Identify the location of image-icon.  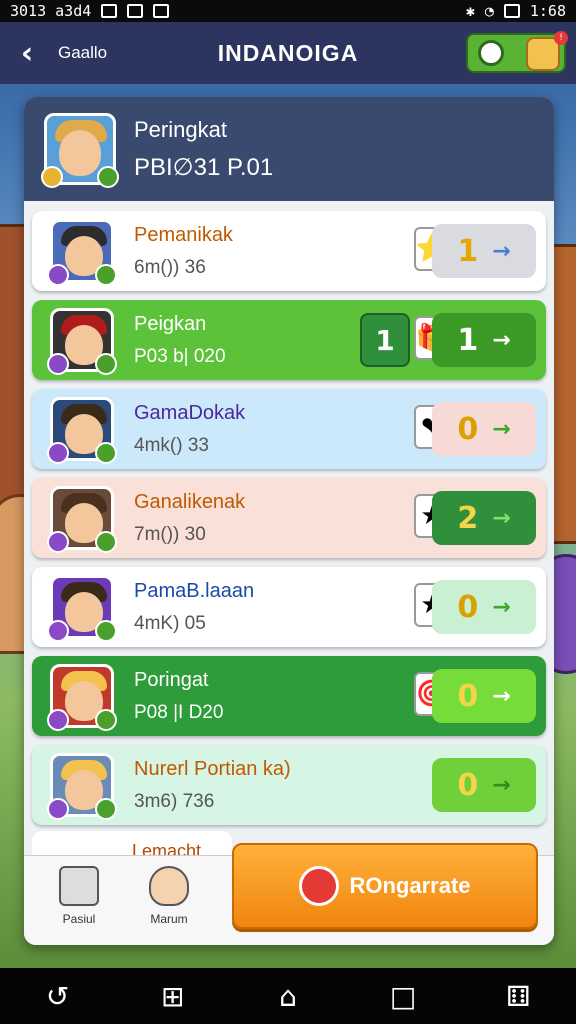
(109, 11).